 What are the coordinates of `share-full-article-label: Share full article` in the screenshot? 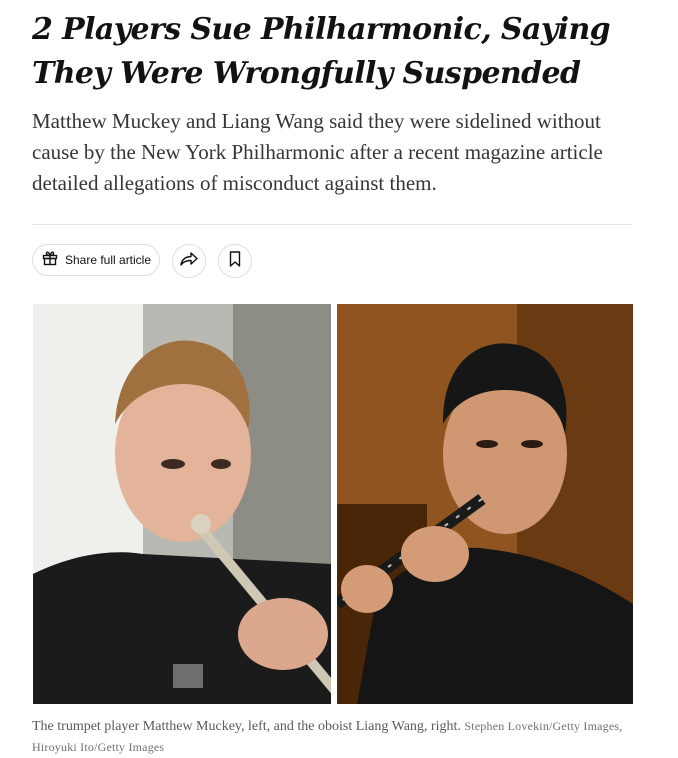 It's located at (108, 260).